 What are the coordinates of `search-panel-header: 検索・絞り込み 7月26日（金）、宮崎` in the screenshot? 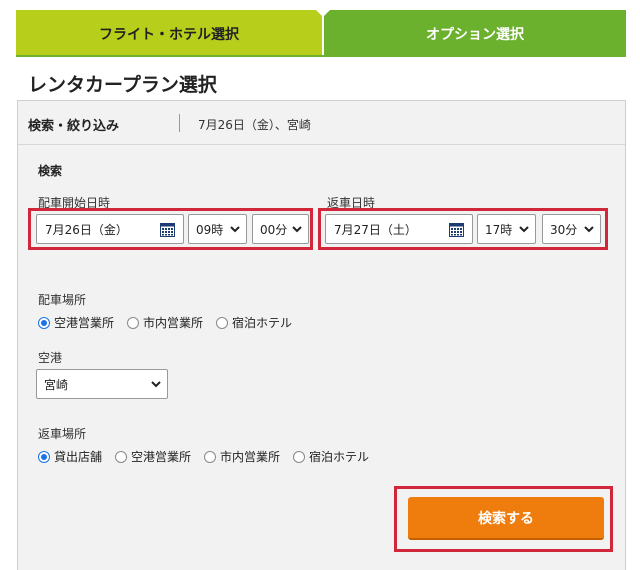 It's located at (321, 123).